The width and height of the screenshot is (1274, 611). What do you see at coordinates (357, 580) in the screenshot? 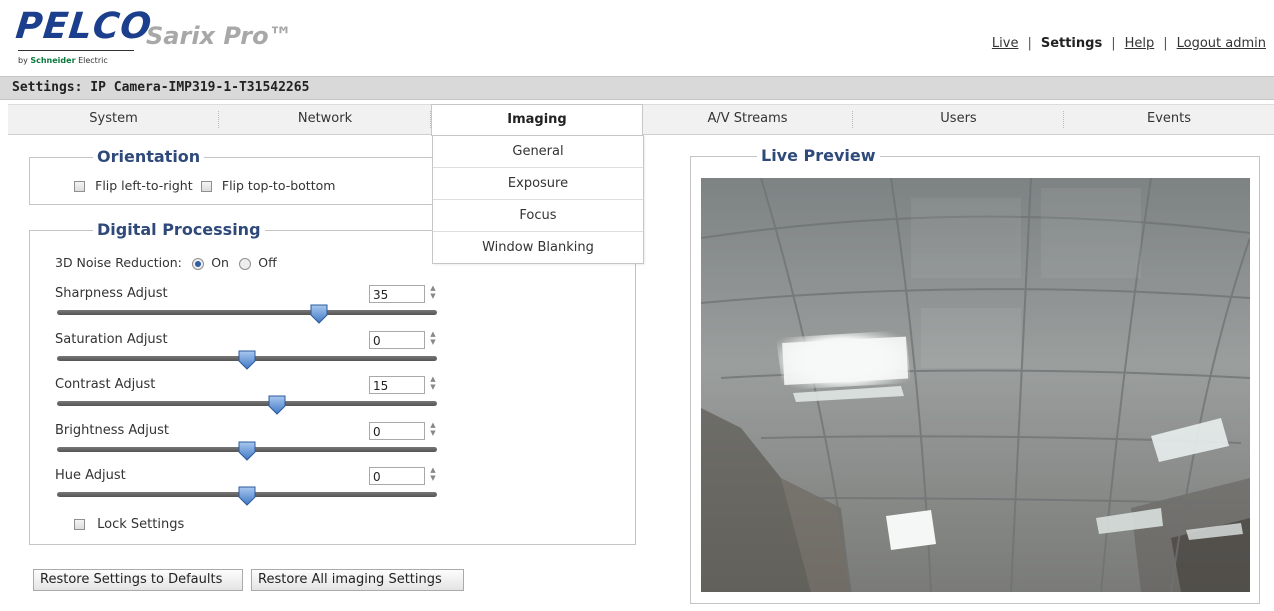
I see `restore-imaging-button: Restore All imaging Settings` at bounding box center [357, 580].